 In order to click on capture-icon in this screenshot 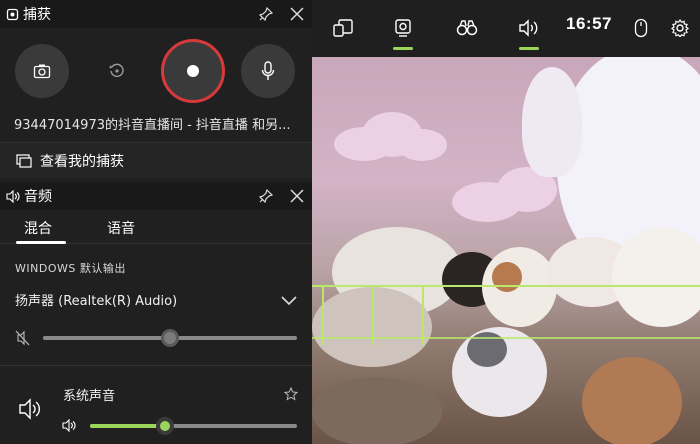, I will do `click(403, 28)`.